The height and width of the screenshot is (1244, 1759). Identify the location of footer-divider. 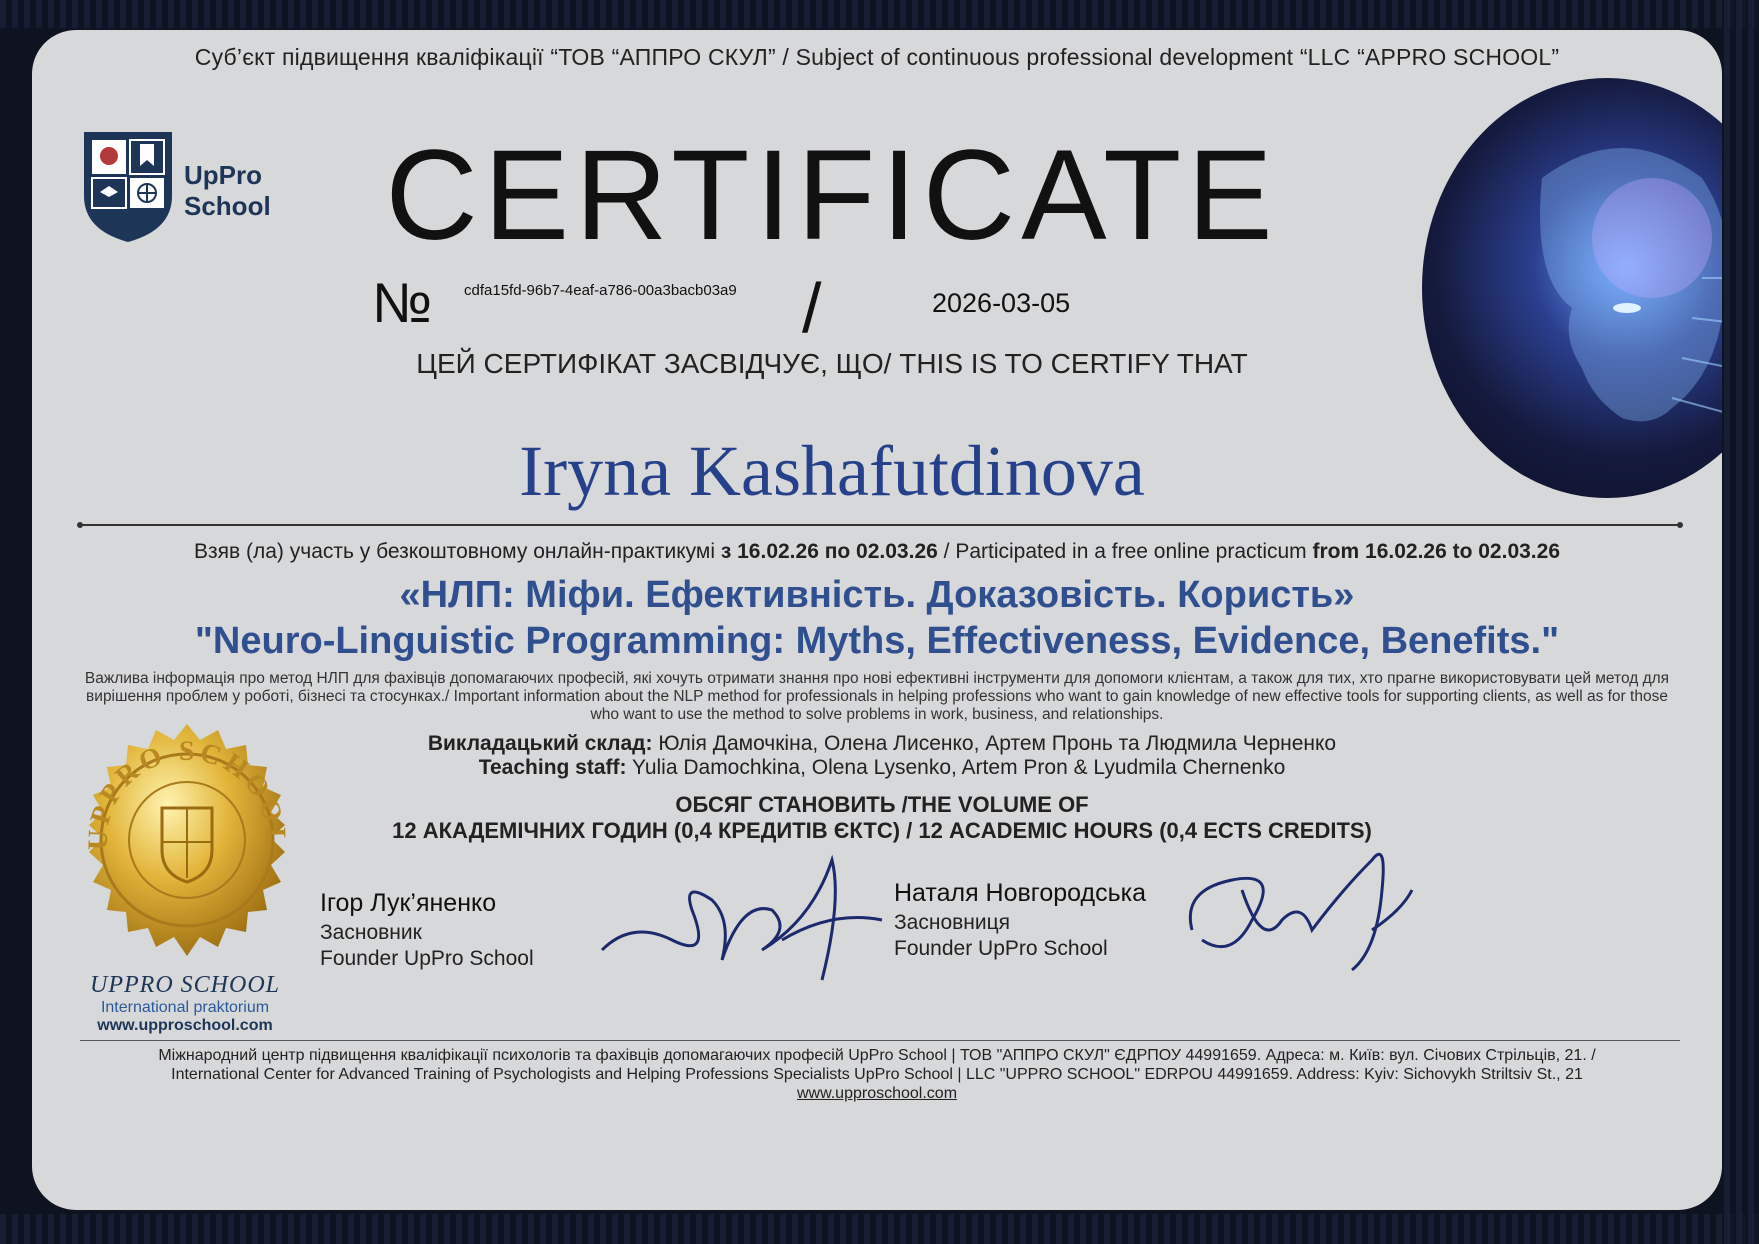
(880, 1040).